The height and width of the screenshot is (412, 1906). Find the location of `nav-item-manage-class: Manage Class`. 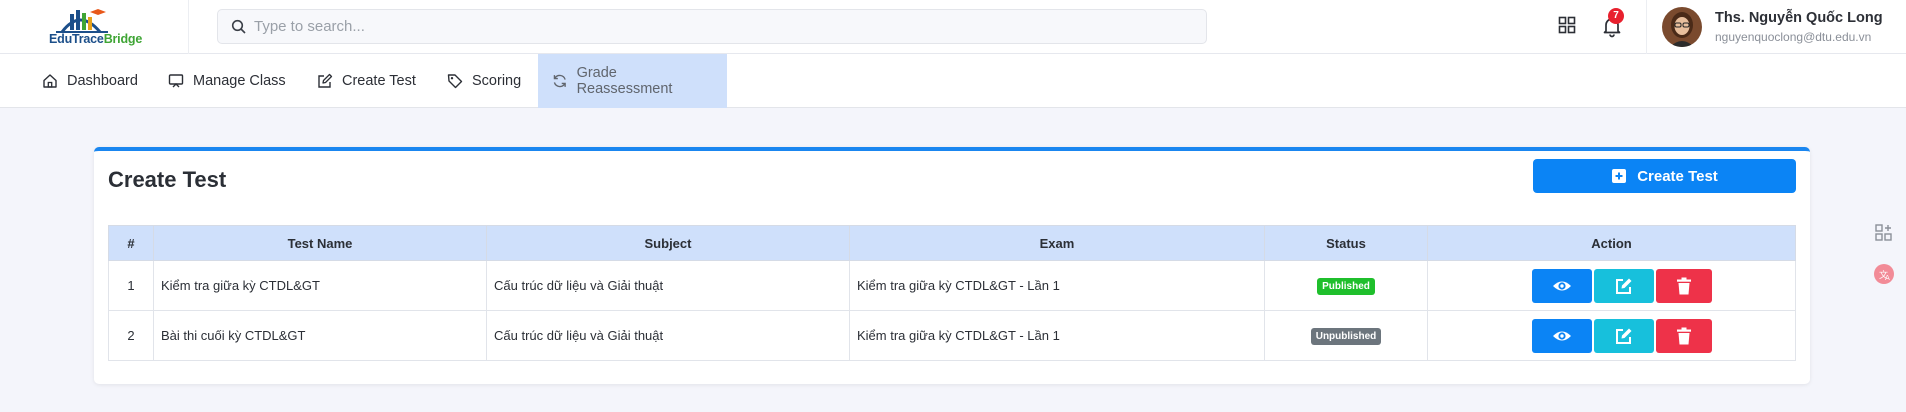

nav-item-manage-class: Manage Class is located at coordinates (227, 81).